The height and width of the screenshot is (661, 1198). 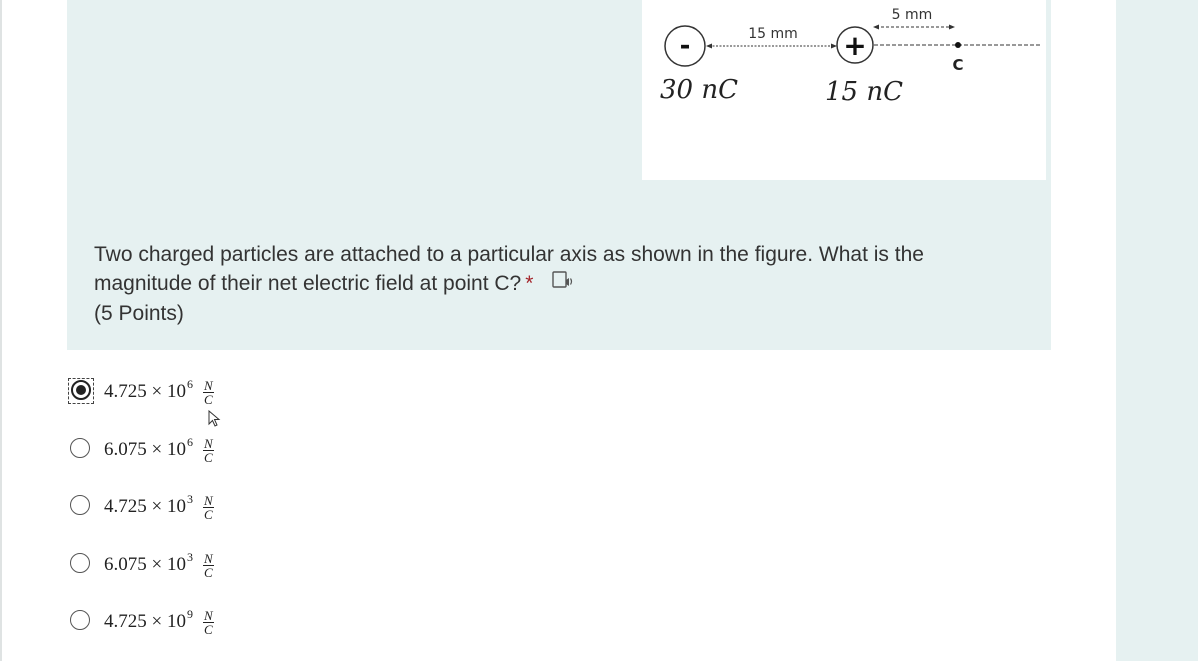 I want to click on point-c-dot, so click(x=958, y=45).